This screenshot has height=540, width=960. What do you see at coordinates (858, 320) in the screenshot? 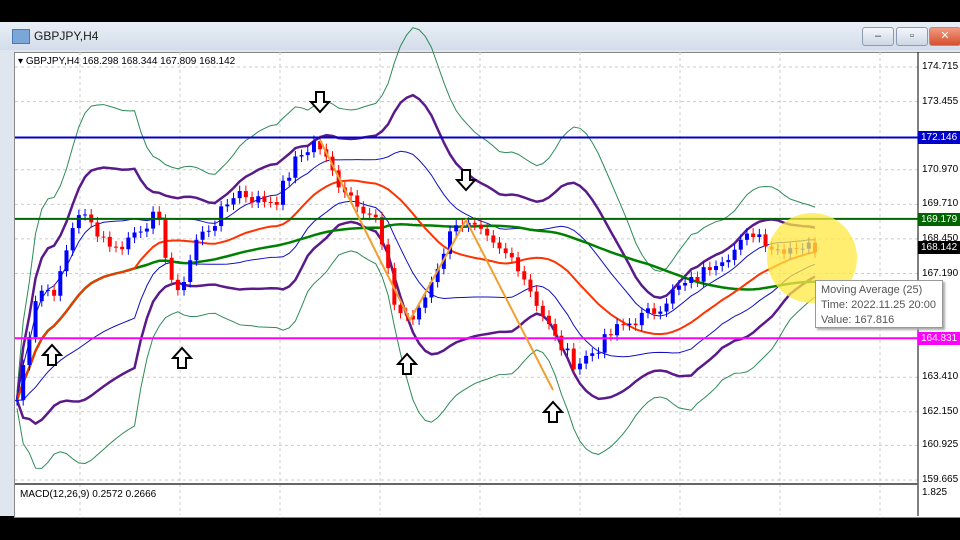
I see `tooltip-value: Value: 167.816` at bounding box center [858, 320].